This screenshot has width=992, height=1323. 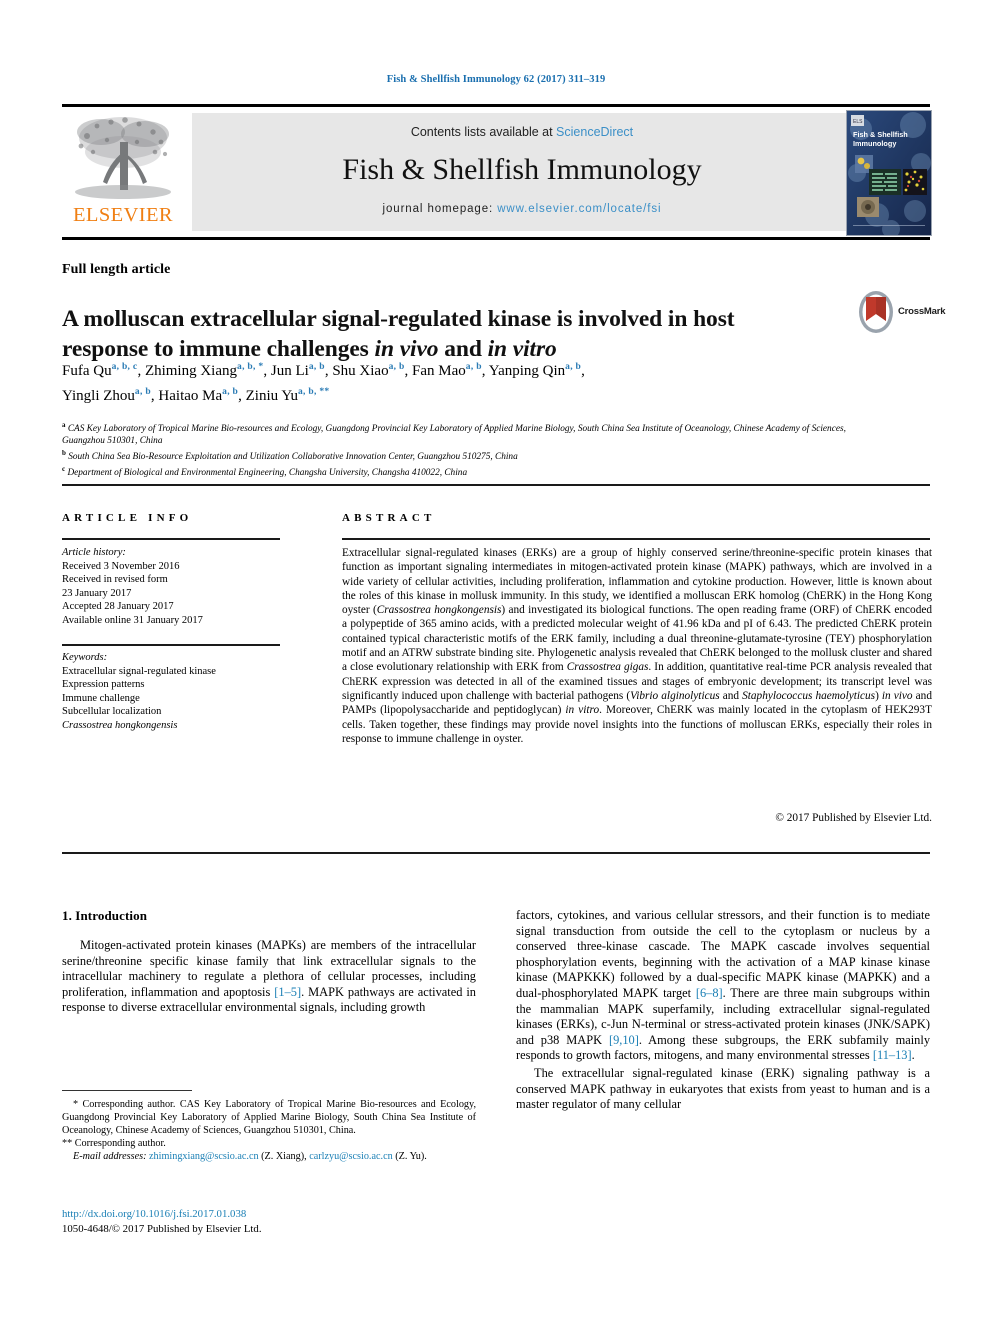 I want to click on author-item: Shu Xiaoa, b,, so click(x=372, y=370).